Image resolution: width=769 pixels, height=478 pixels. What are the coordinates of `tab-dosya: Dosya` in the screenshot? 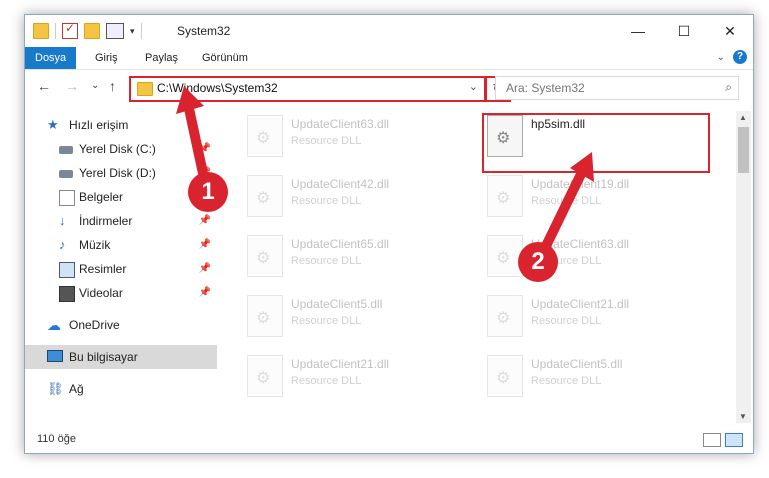 It's located at (51, 58).